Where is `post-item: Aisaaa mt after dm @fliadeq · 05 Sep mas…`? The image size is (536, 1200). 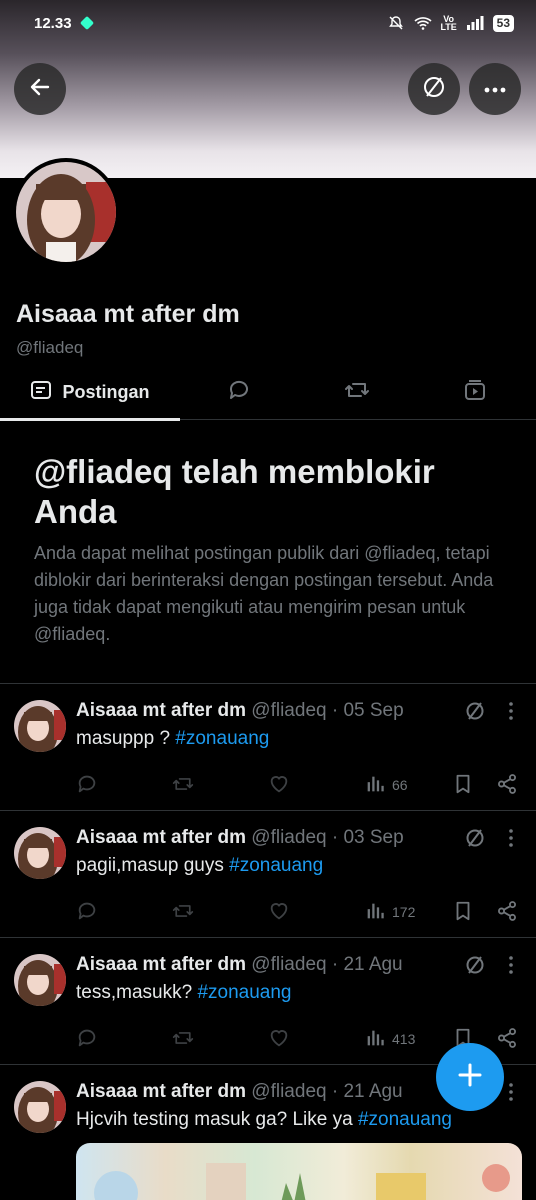 post-item: Aisaaa mt after dm @fliadeq · 05 Sep mas… is located at coordinates (268, 747).